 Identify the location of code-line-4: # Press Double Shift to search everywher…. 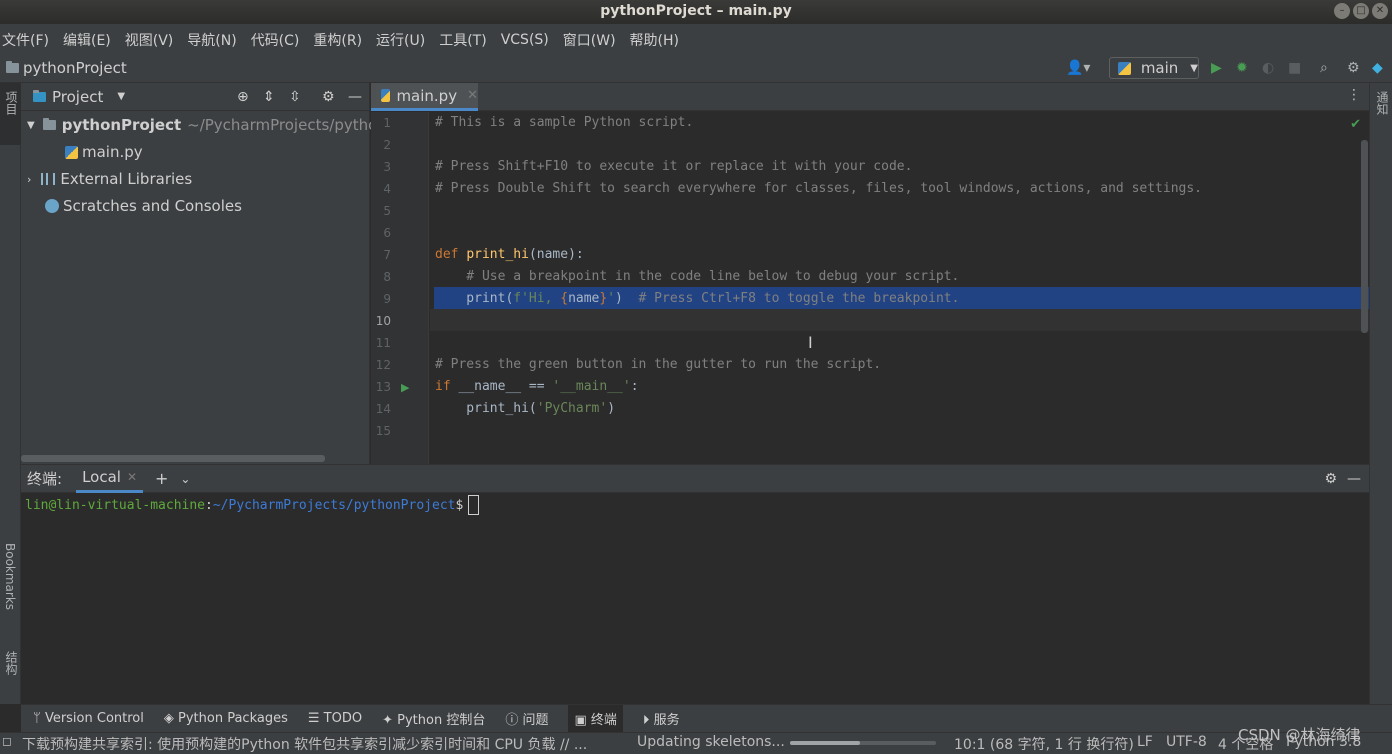
(818, 189).